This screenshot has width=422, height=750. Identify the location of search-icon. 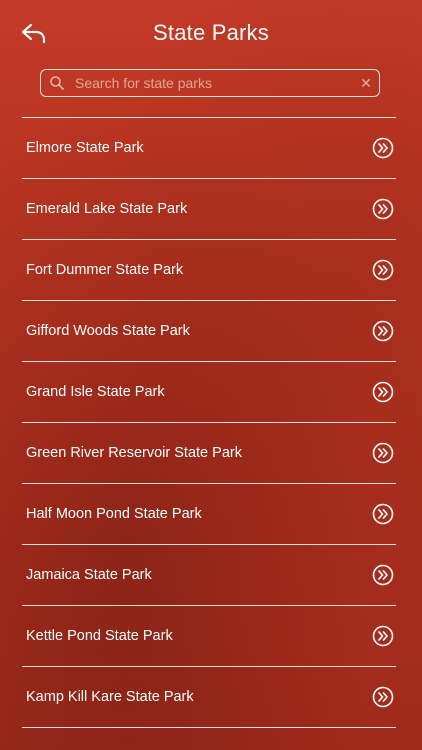
(58, 83).